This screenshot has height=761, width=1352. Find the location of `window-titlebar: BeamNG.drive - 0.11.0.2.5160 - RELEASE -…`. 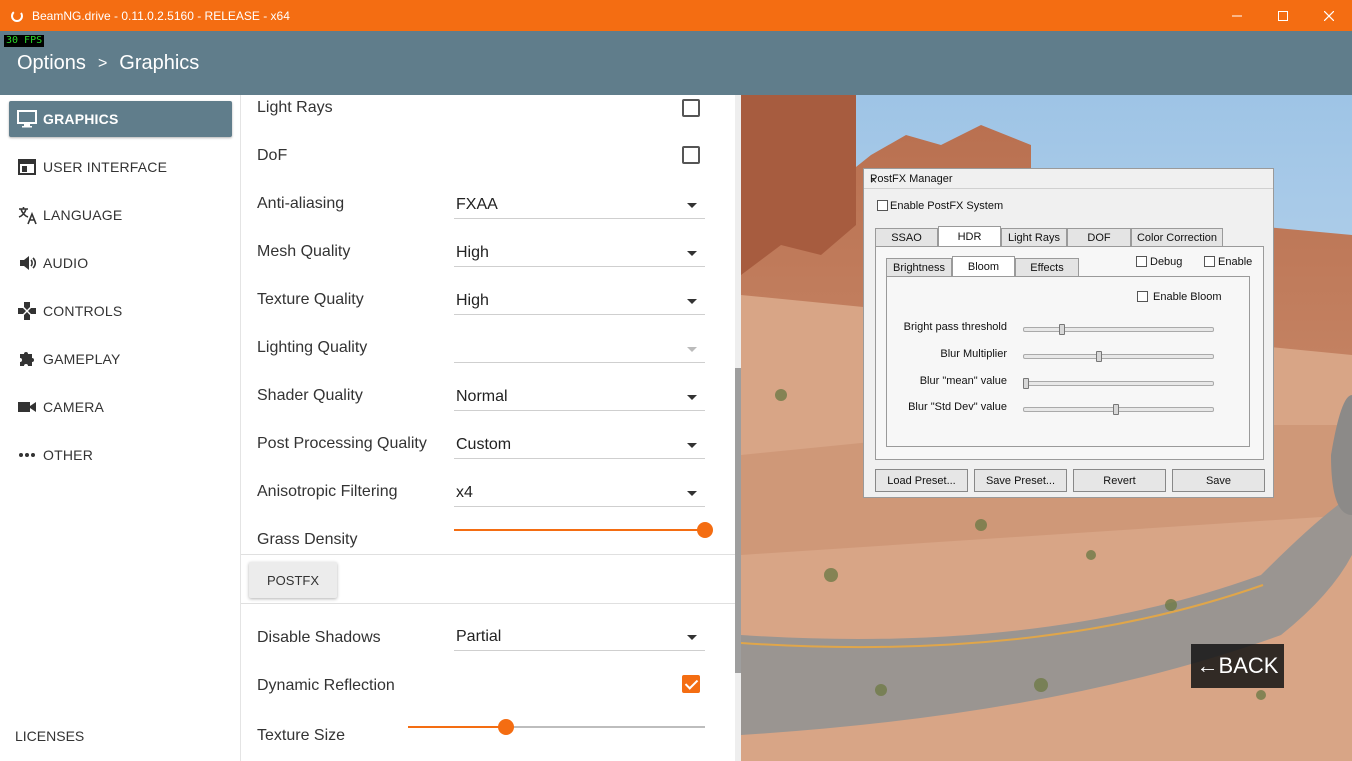

window-titlebar: BeamNG.drive - 0.11.0.2.5160 - RELEASE -… is located at coordinates (676, 15).